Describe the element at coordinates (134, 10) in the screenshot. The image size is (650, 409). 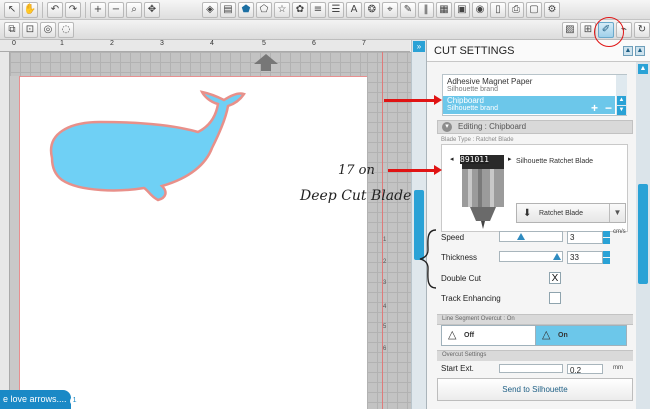
I see `zoom-select-icon: ⌕` at that location.